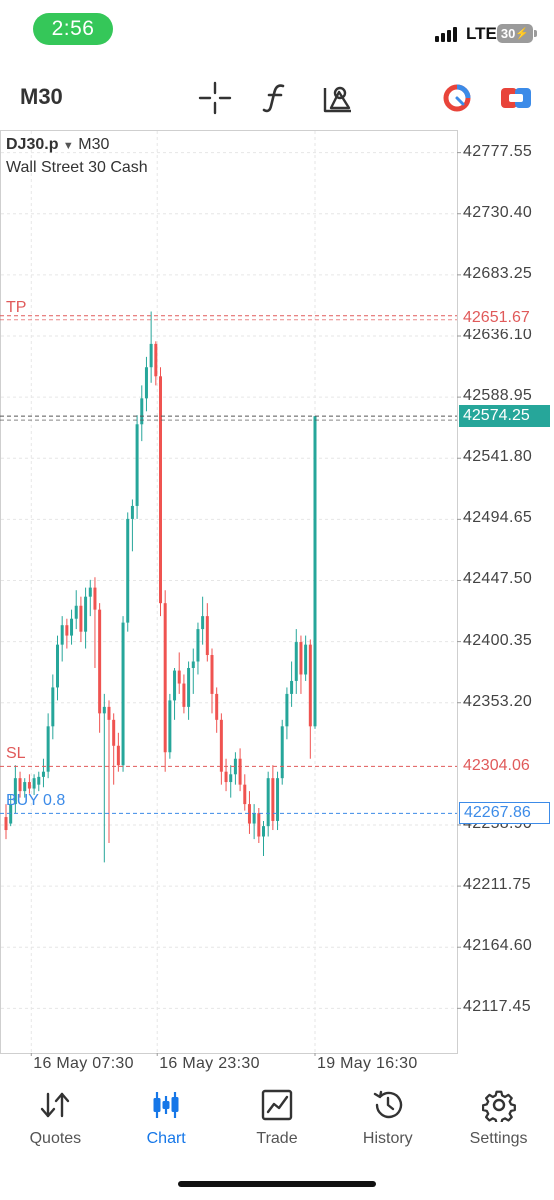 The height and width of the screenshot is (1200, 554). I want to click on account-ring-icon, so click(457, 98).